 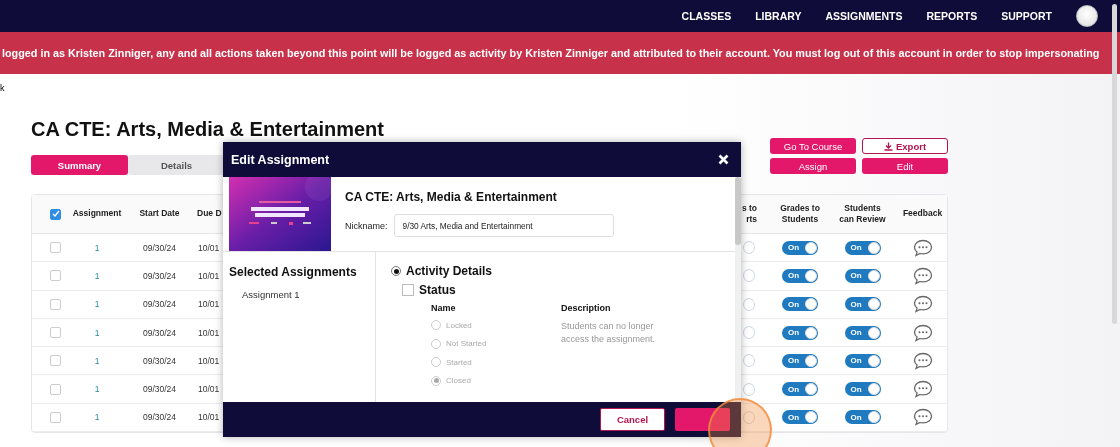 I want to click on save-button, so click(x=702, y=419).